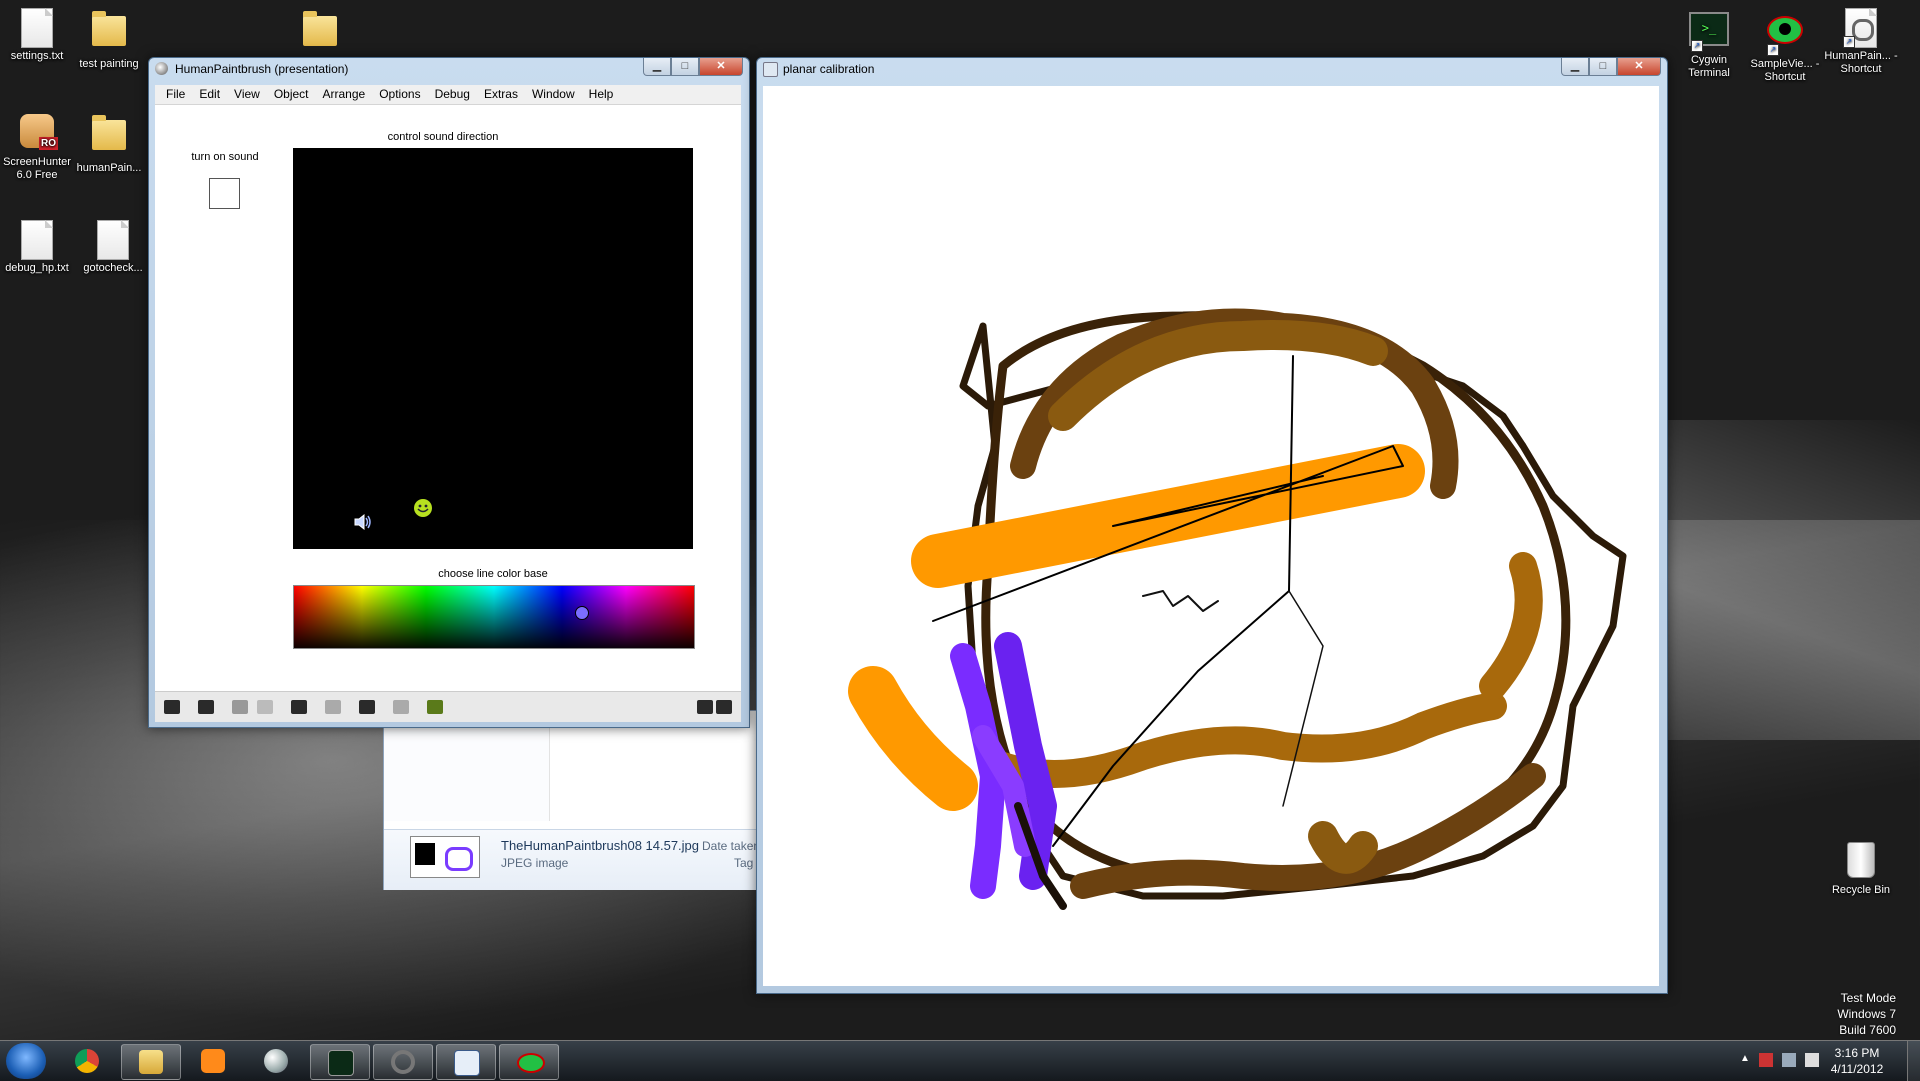 The image size is (1920, 1081). I want to click on terminal-icon, so click(341, 1063).